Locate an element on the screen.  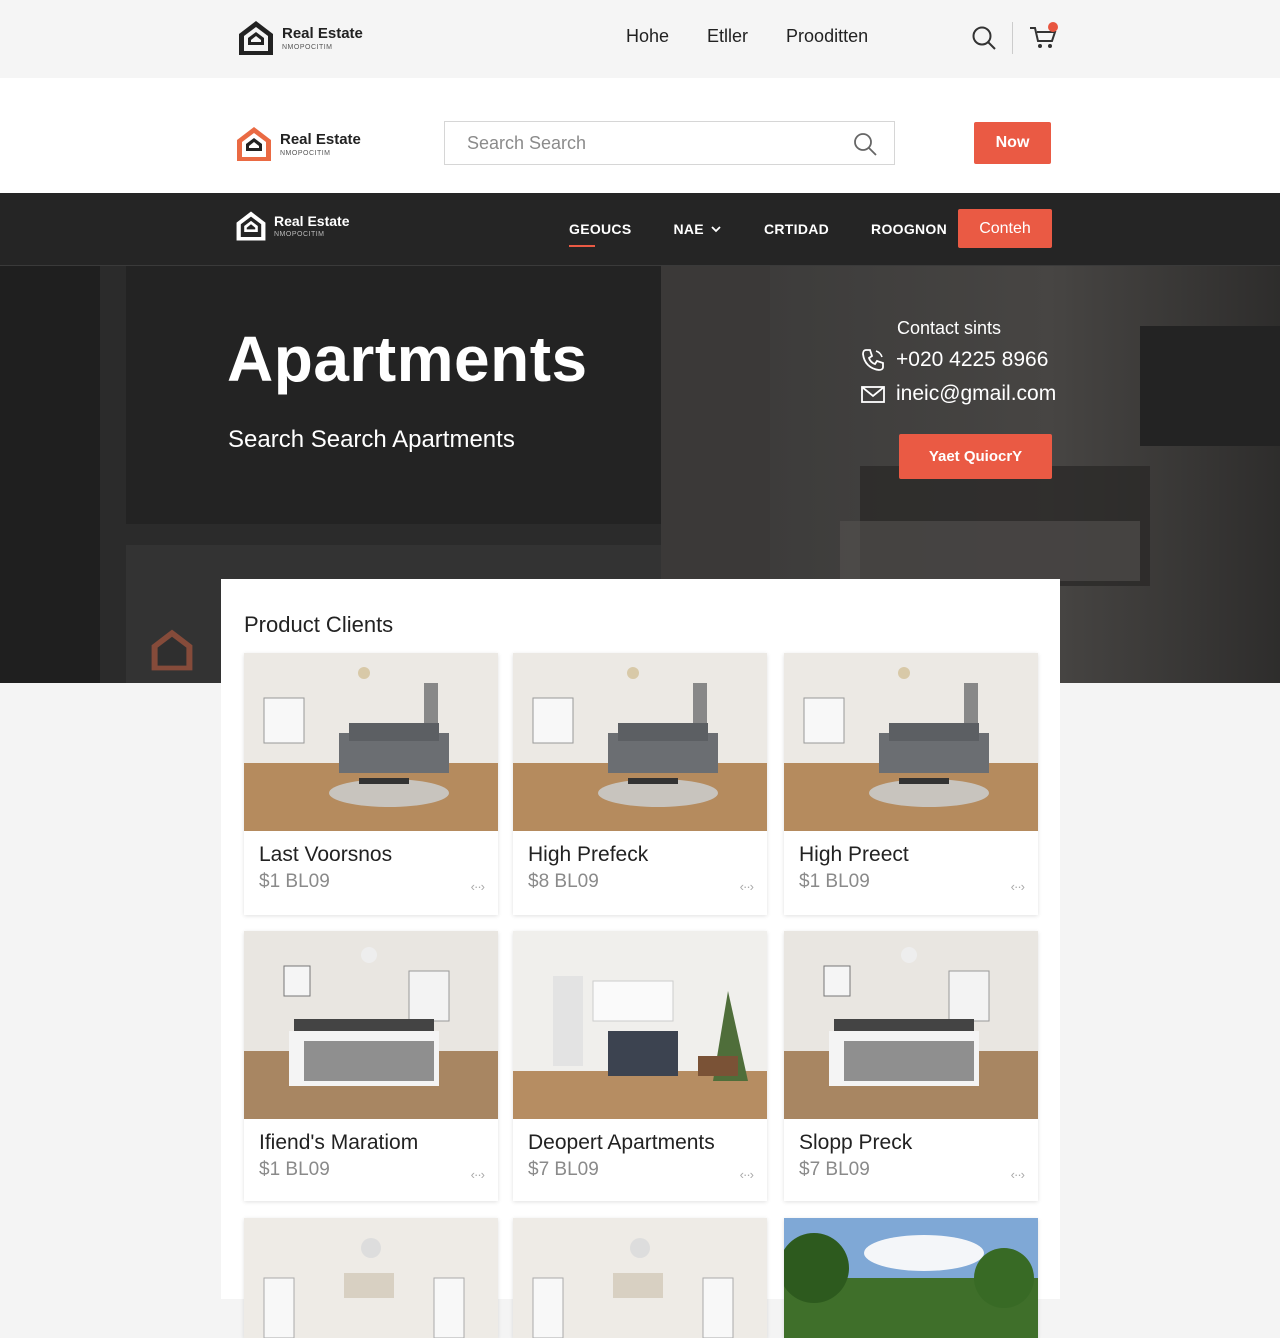
listing-card: Ifiend's Maratiom $1 BL09 ‹··› is located at coordinates (371, 1066).